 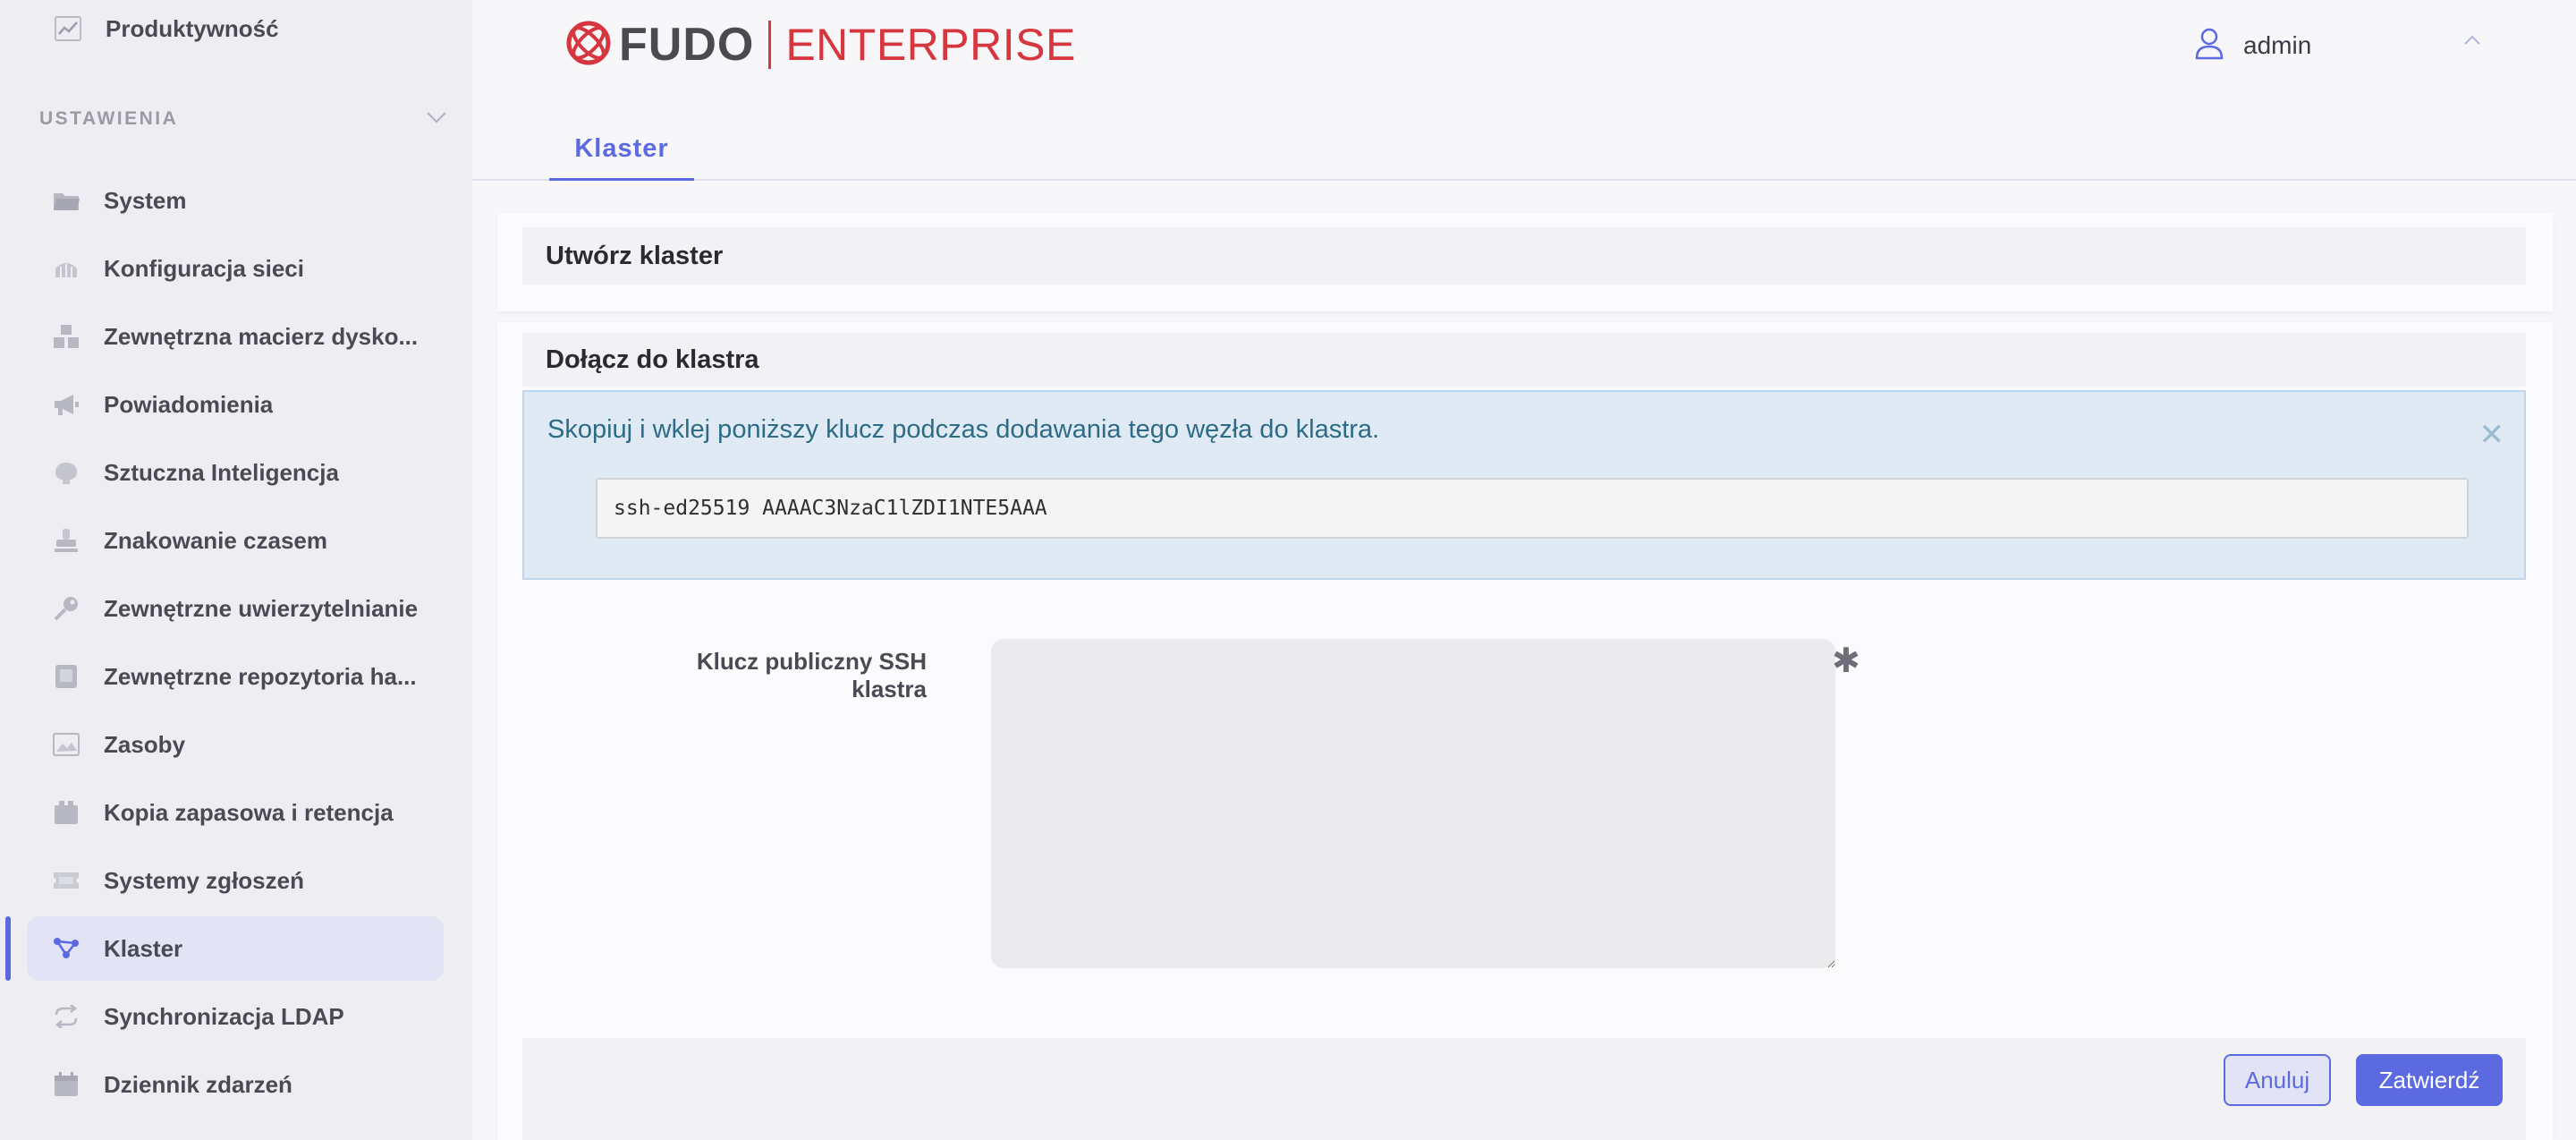 What do you see at coordinates (621, 148) in the screenshot?
I see `tab-label: Klaster` at bounding box center [621, 148].